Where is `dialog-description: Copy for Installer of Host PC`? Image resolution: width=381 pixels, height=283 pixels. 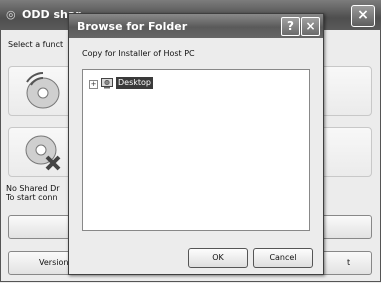 dialog-description: Copy for Installer of Host PC is located at coordinates (138, 53).